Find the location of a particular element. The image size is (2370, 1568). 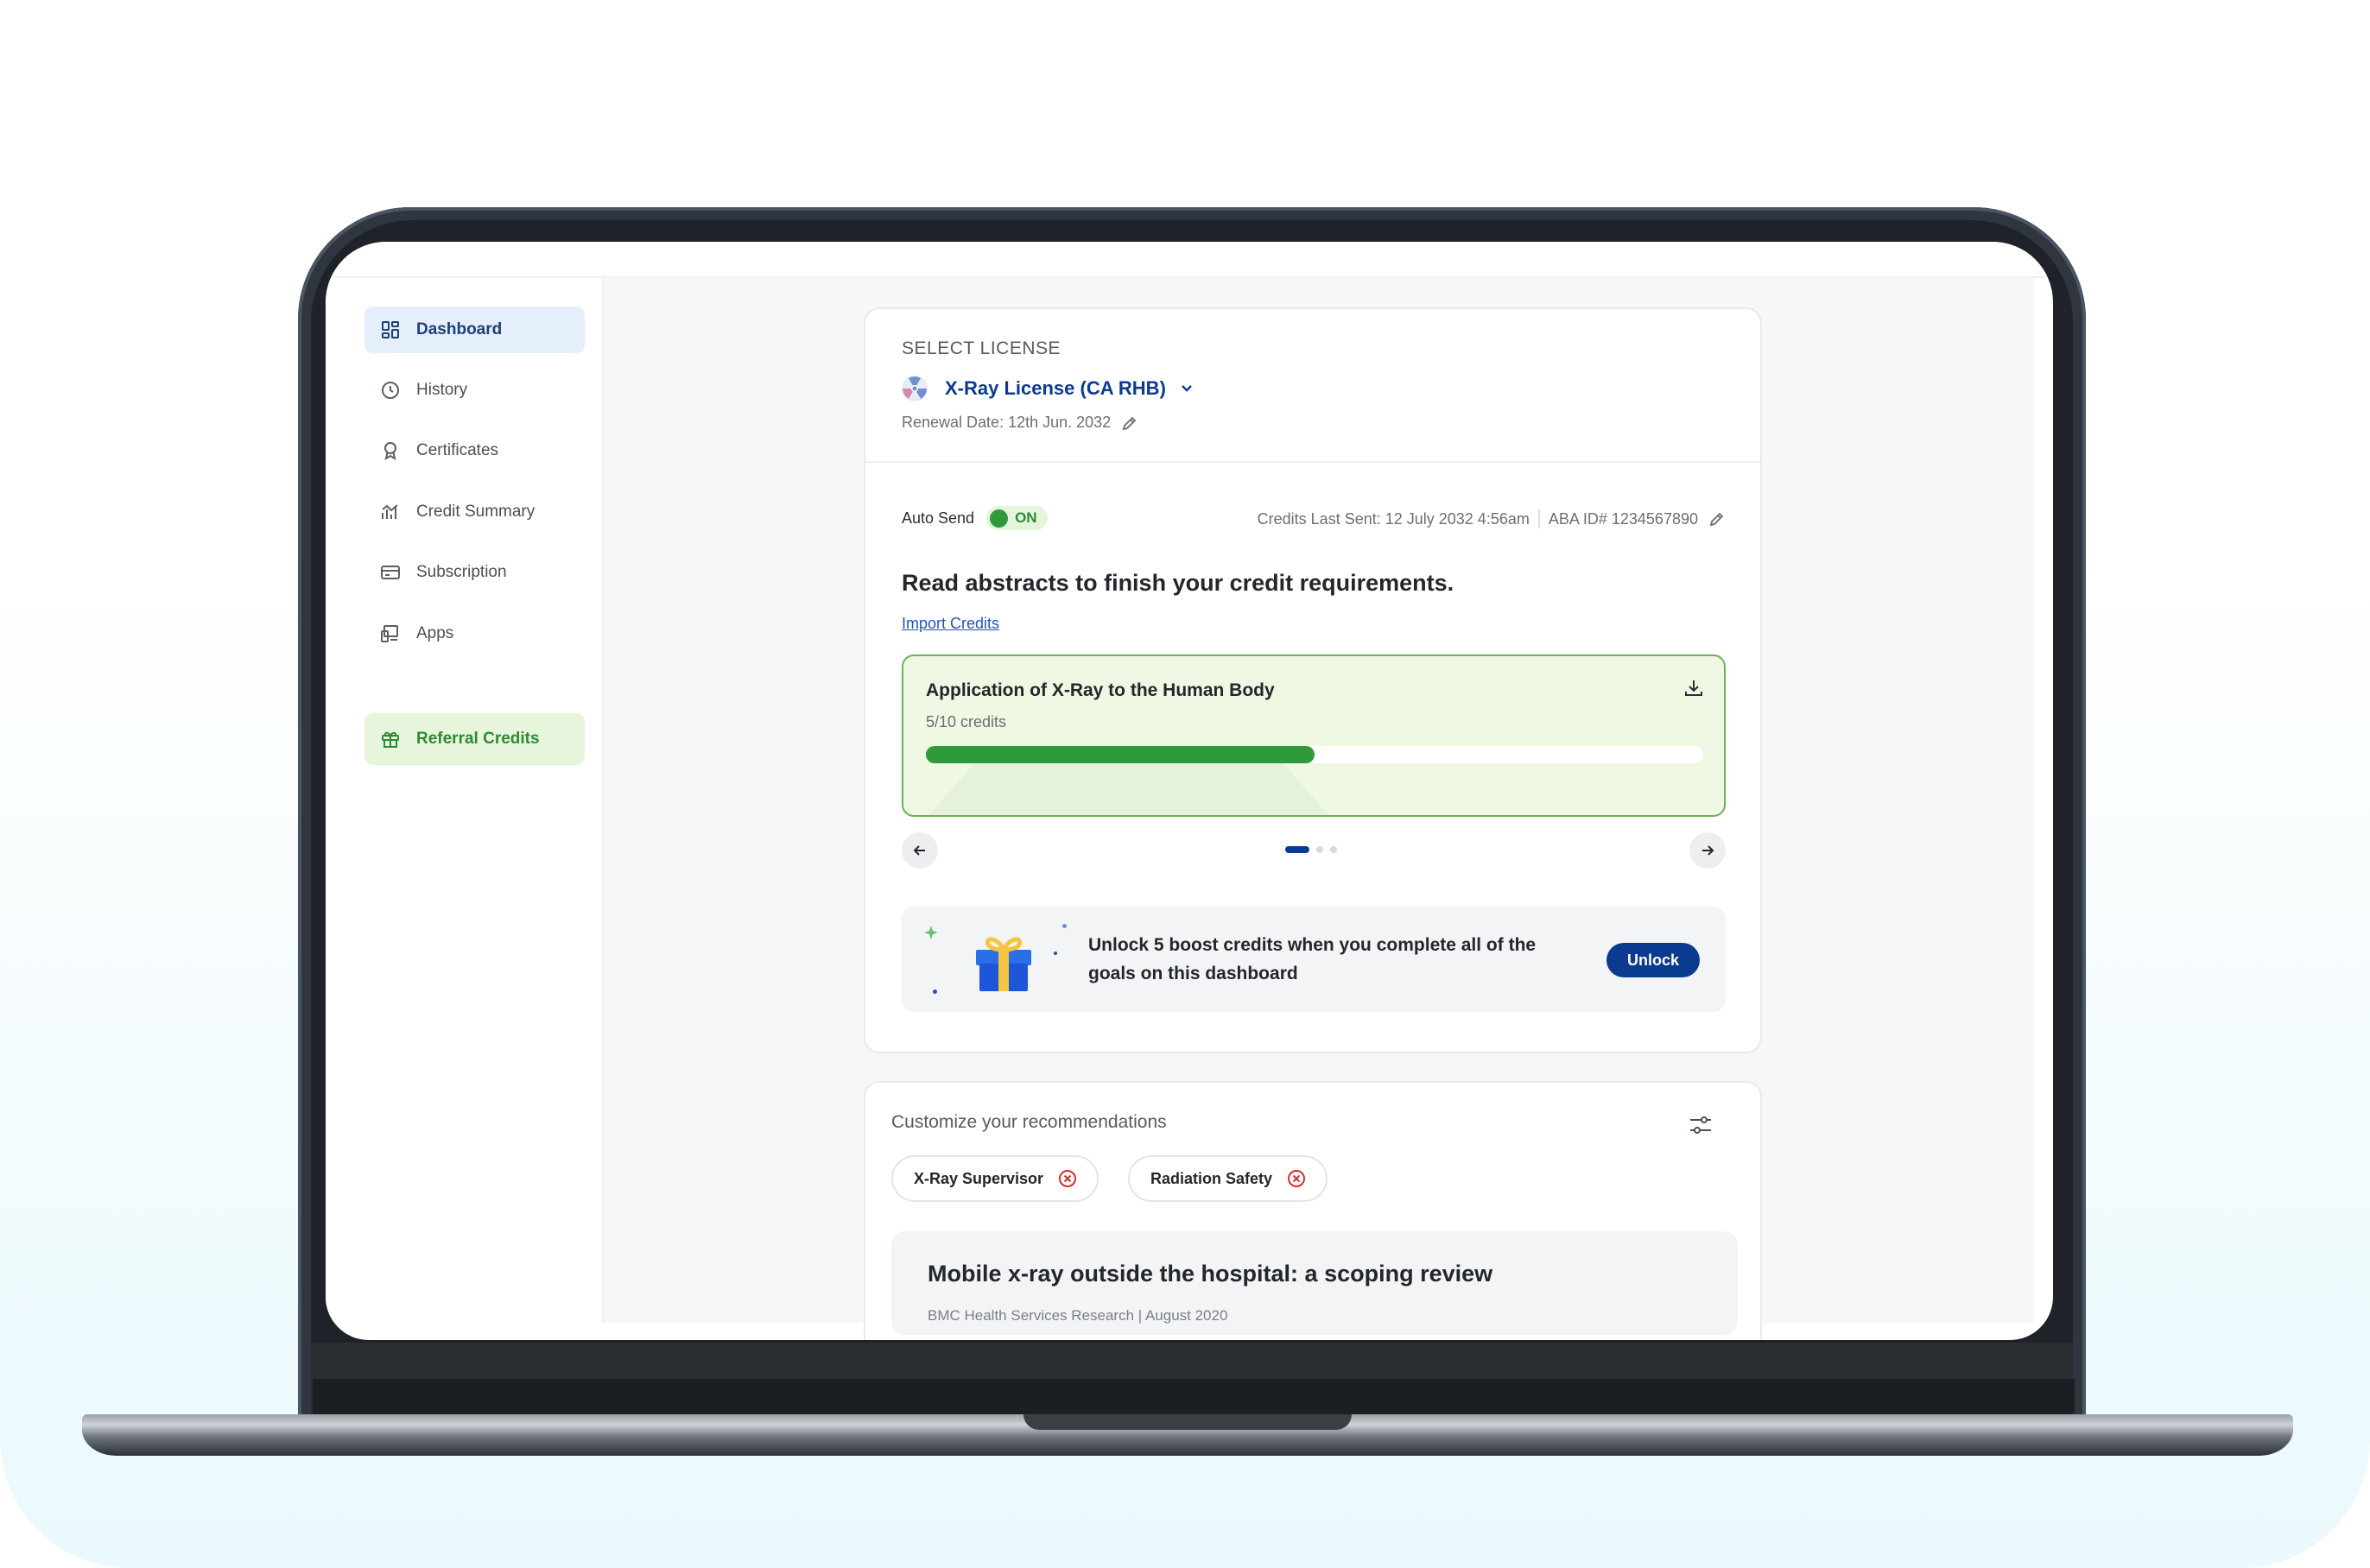

toggle-knob is located at coordinates (999, 518).